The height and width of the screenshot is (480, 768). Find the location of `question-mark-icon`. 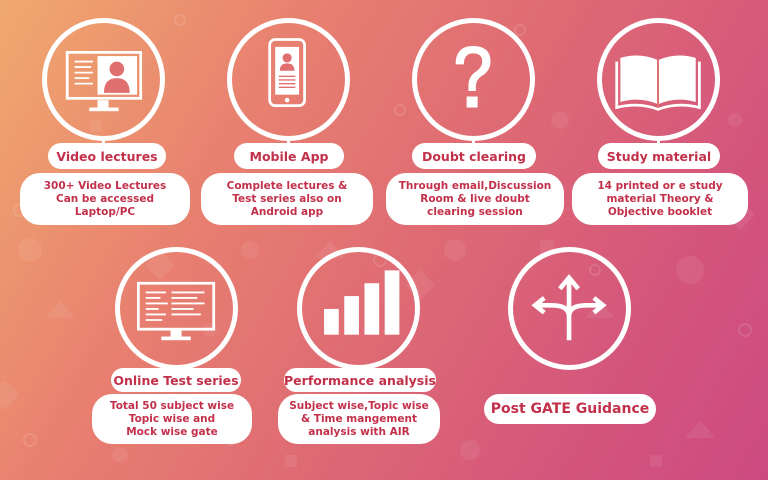

question-mark-icon is located at coordinates (473, 79).